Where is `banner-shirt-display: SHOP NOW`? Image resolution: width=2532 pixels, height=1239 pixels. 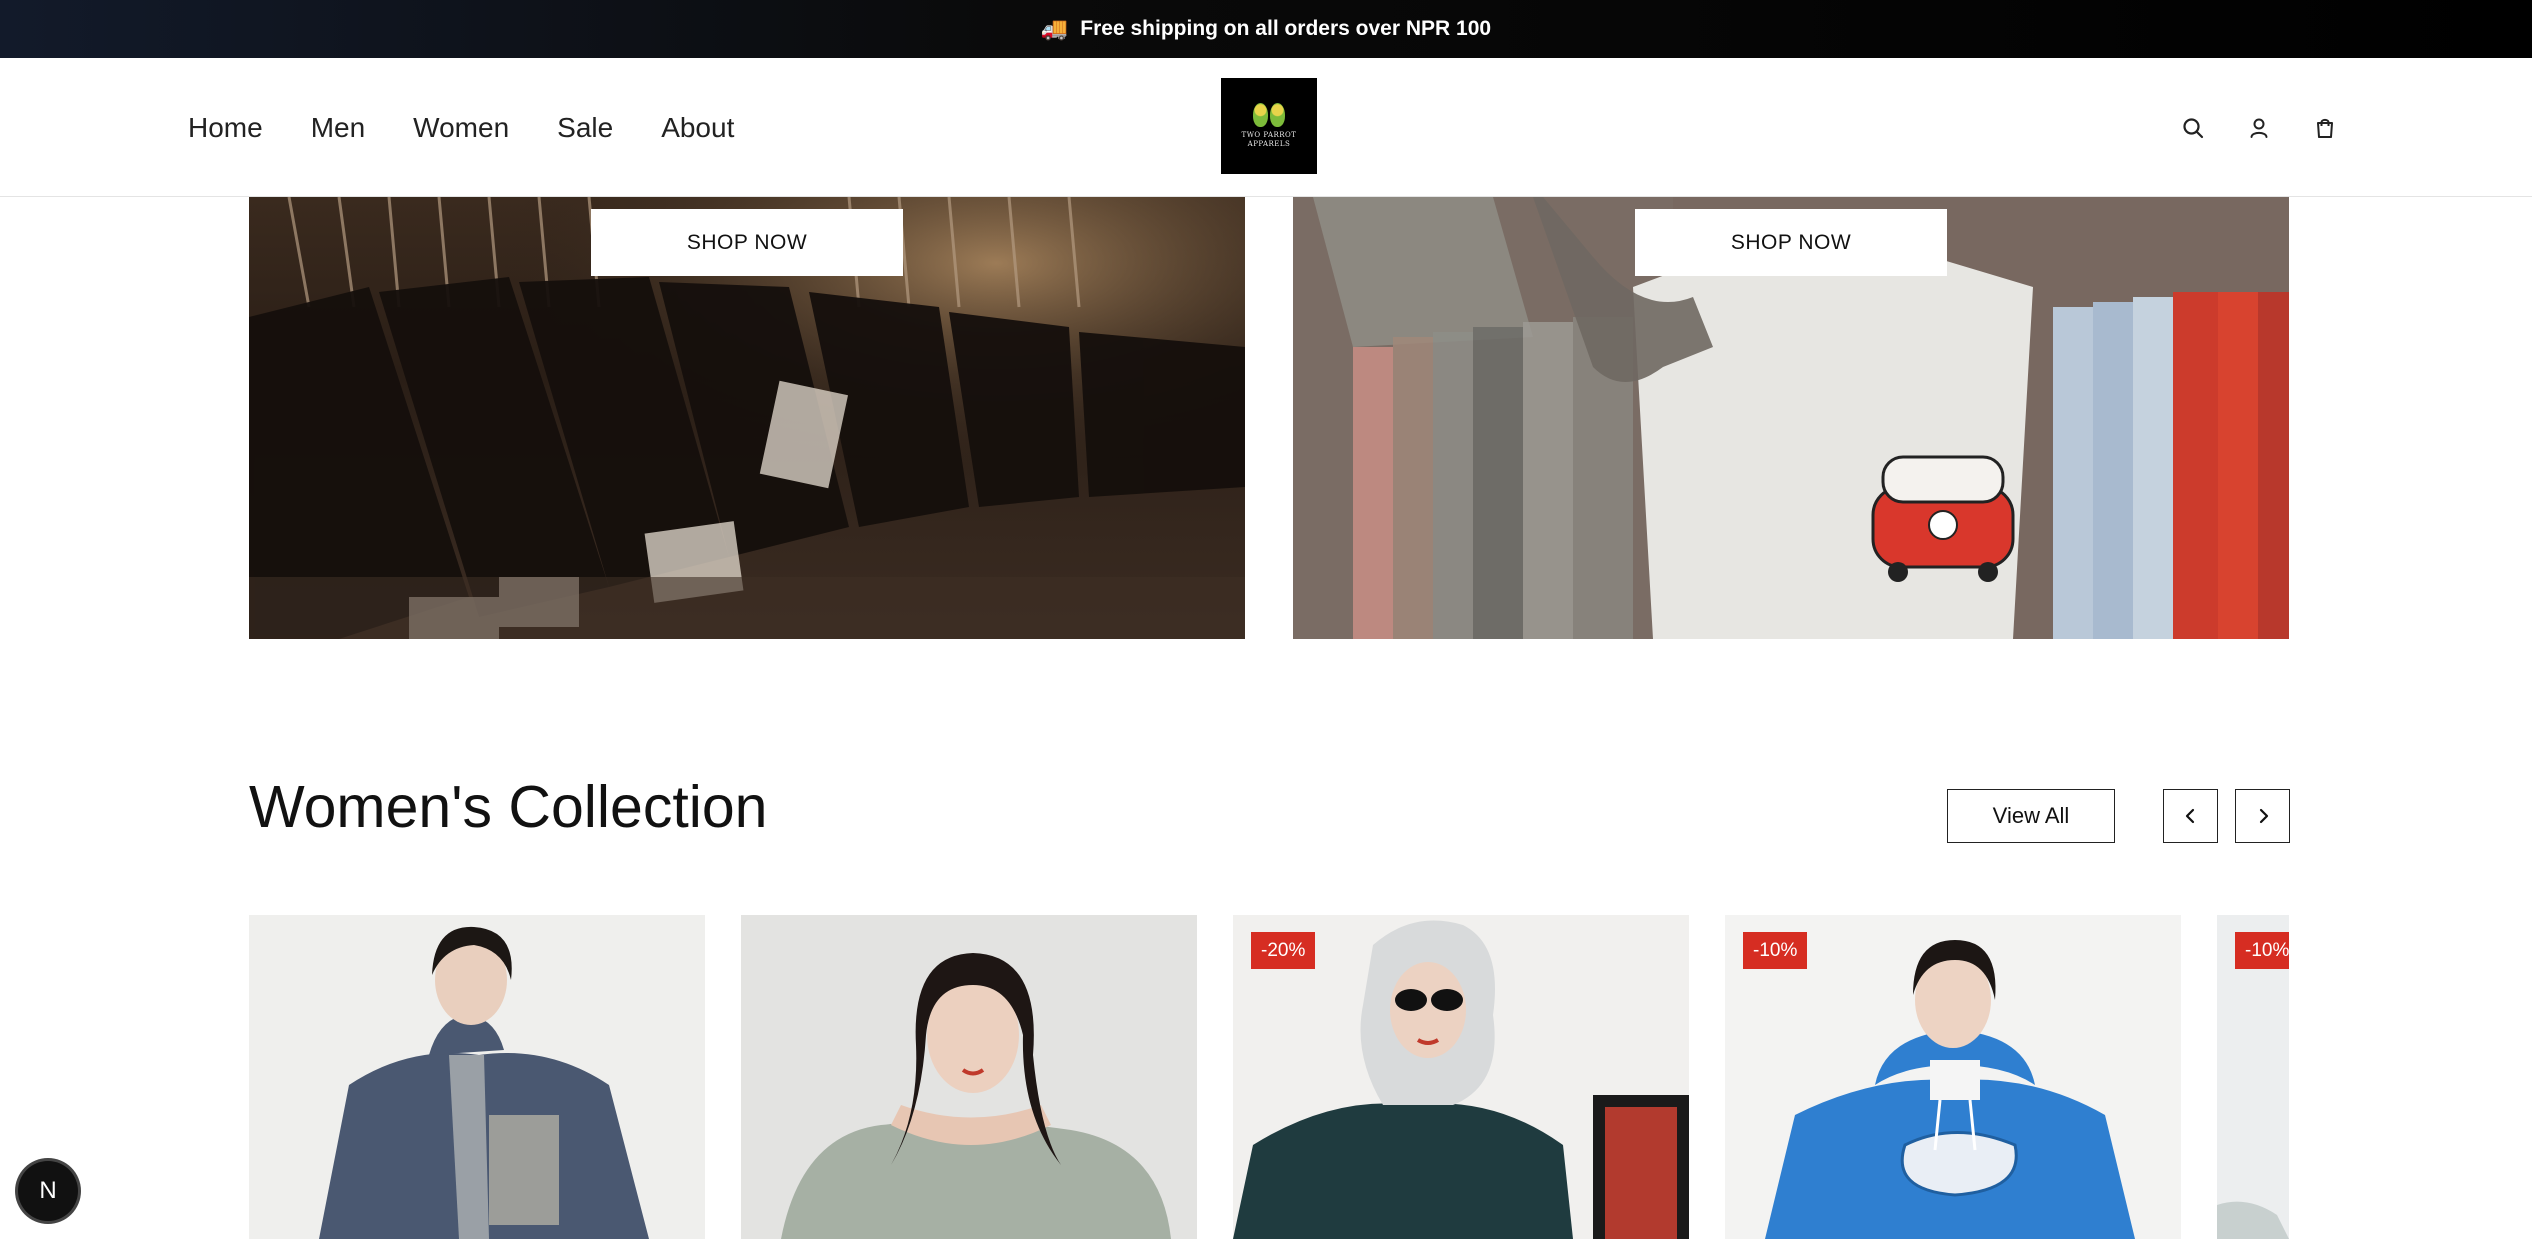 banner-shirt-display: SHOP NOW is located at coordinates (1791, 418).